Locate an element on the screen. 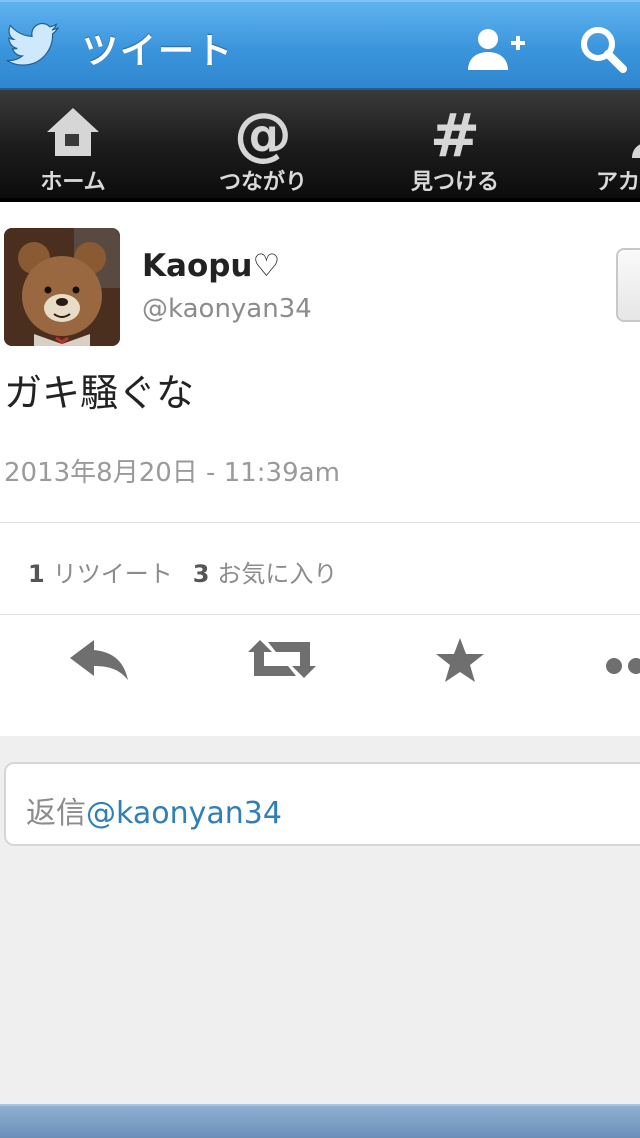 The image size is (640, 1138). hashtag-icon: # is located at coordinates (455, 133).